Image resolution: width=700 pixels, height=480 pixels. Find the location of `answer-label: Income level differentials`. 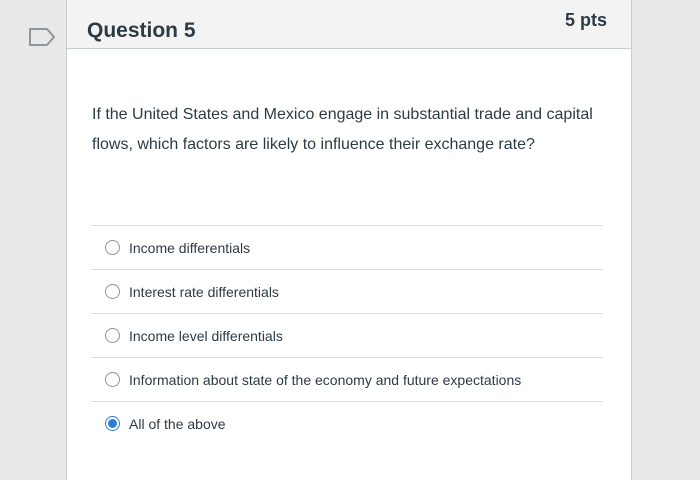

answer-label: Income level differentials is located at coordinates (206, 335).